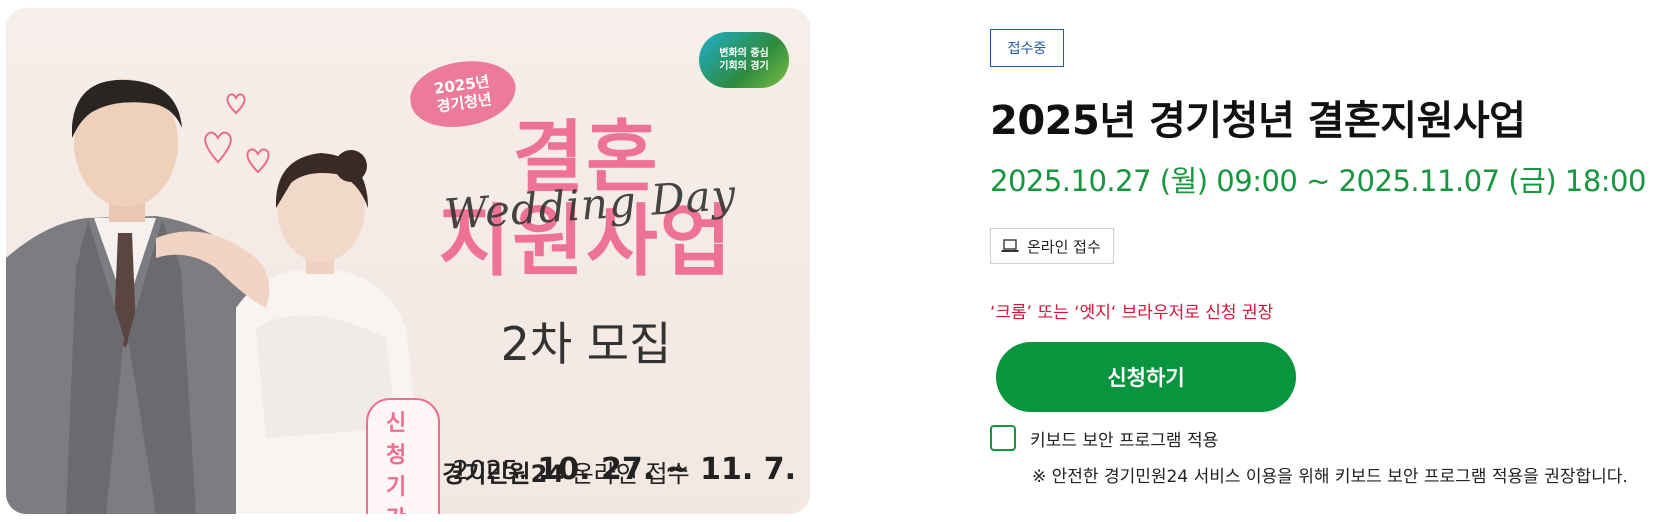 This screenshot has height=522, width=1657. Describe the element at coordinates (744, 53) in the screenshot. I see `logo-line-1: 변화의 중심` at that location.